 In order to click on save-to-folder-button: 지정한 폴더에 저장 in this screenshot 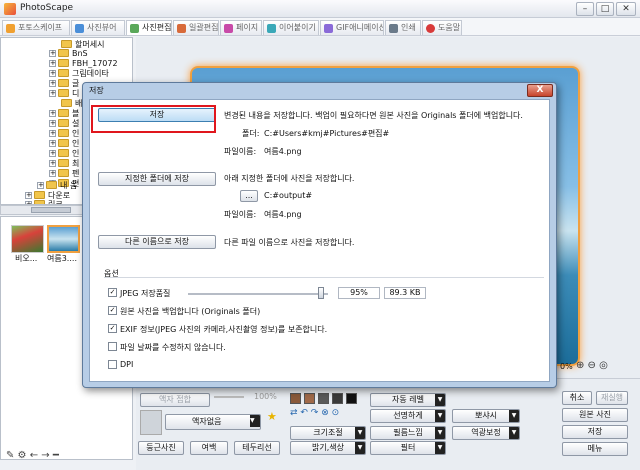, I will do `click(157, 179)`.